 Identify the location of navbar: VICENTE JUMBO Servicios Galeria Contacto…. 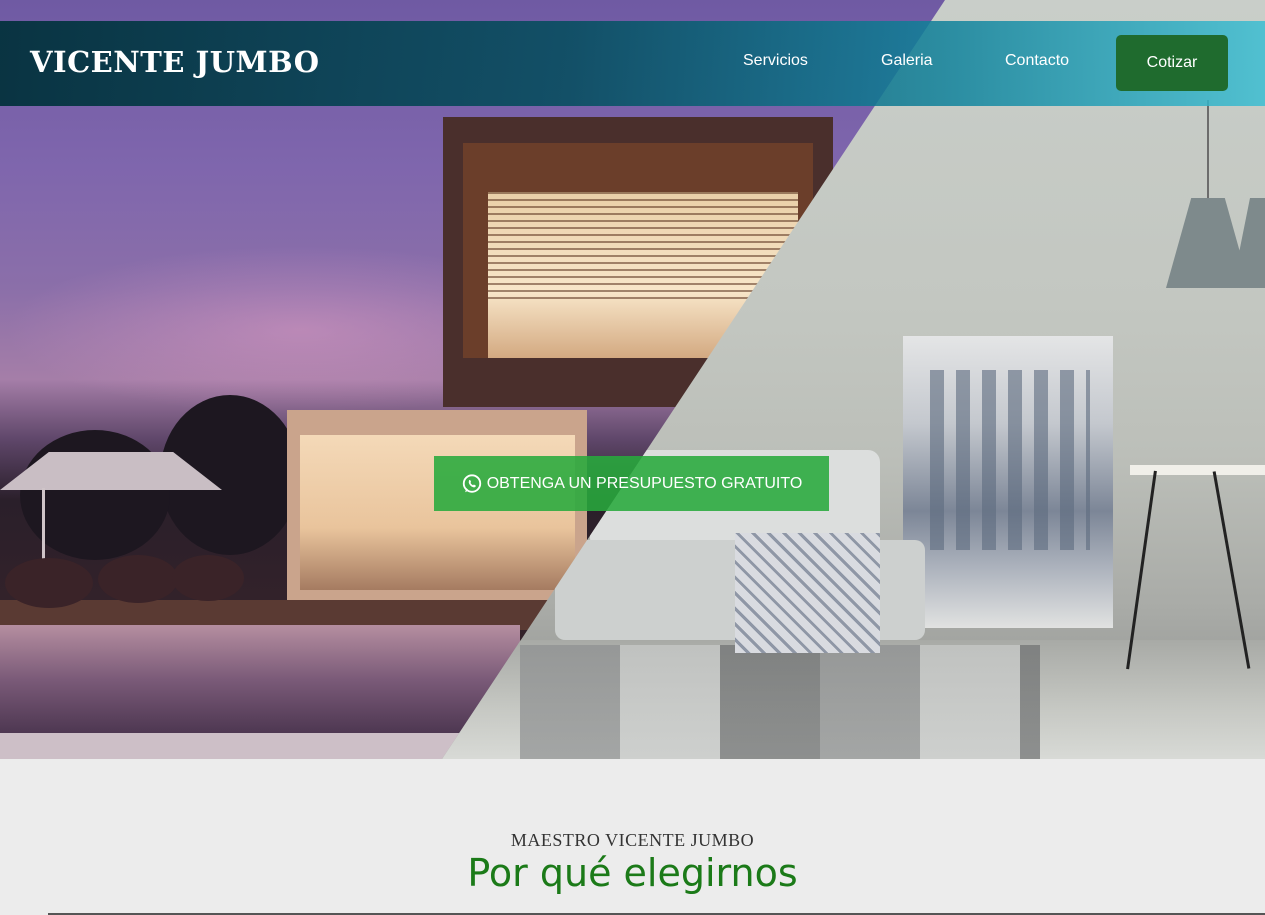
(632, 63).